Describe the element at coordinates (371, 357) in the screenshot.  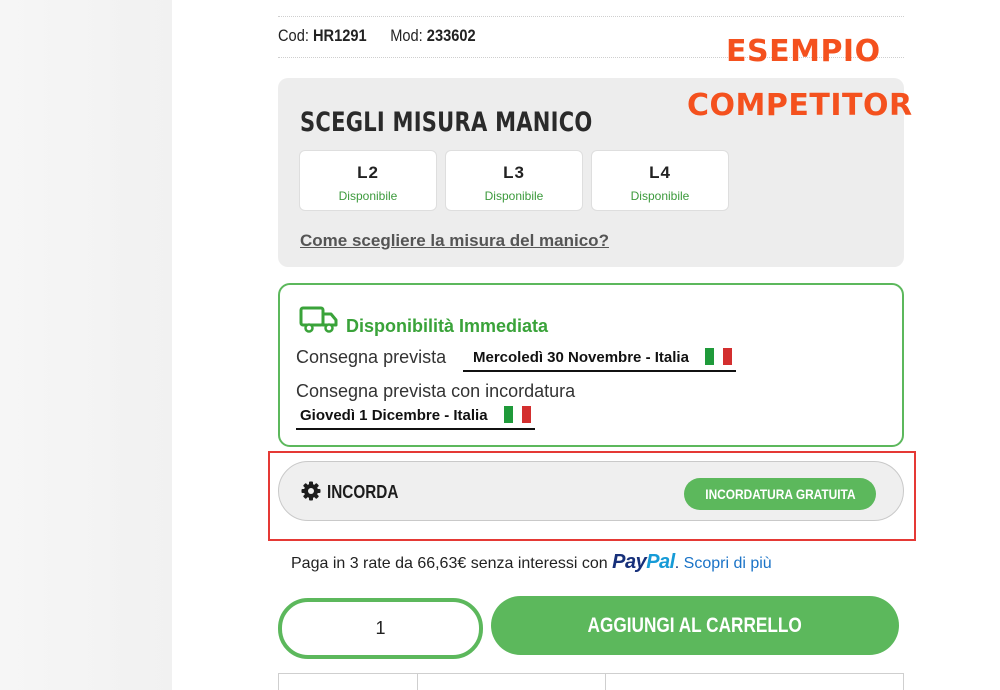
I see `delivery-label: Consegna prevista` at that location.